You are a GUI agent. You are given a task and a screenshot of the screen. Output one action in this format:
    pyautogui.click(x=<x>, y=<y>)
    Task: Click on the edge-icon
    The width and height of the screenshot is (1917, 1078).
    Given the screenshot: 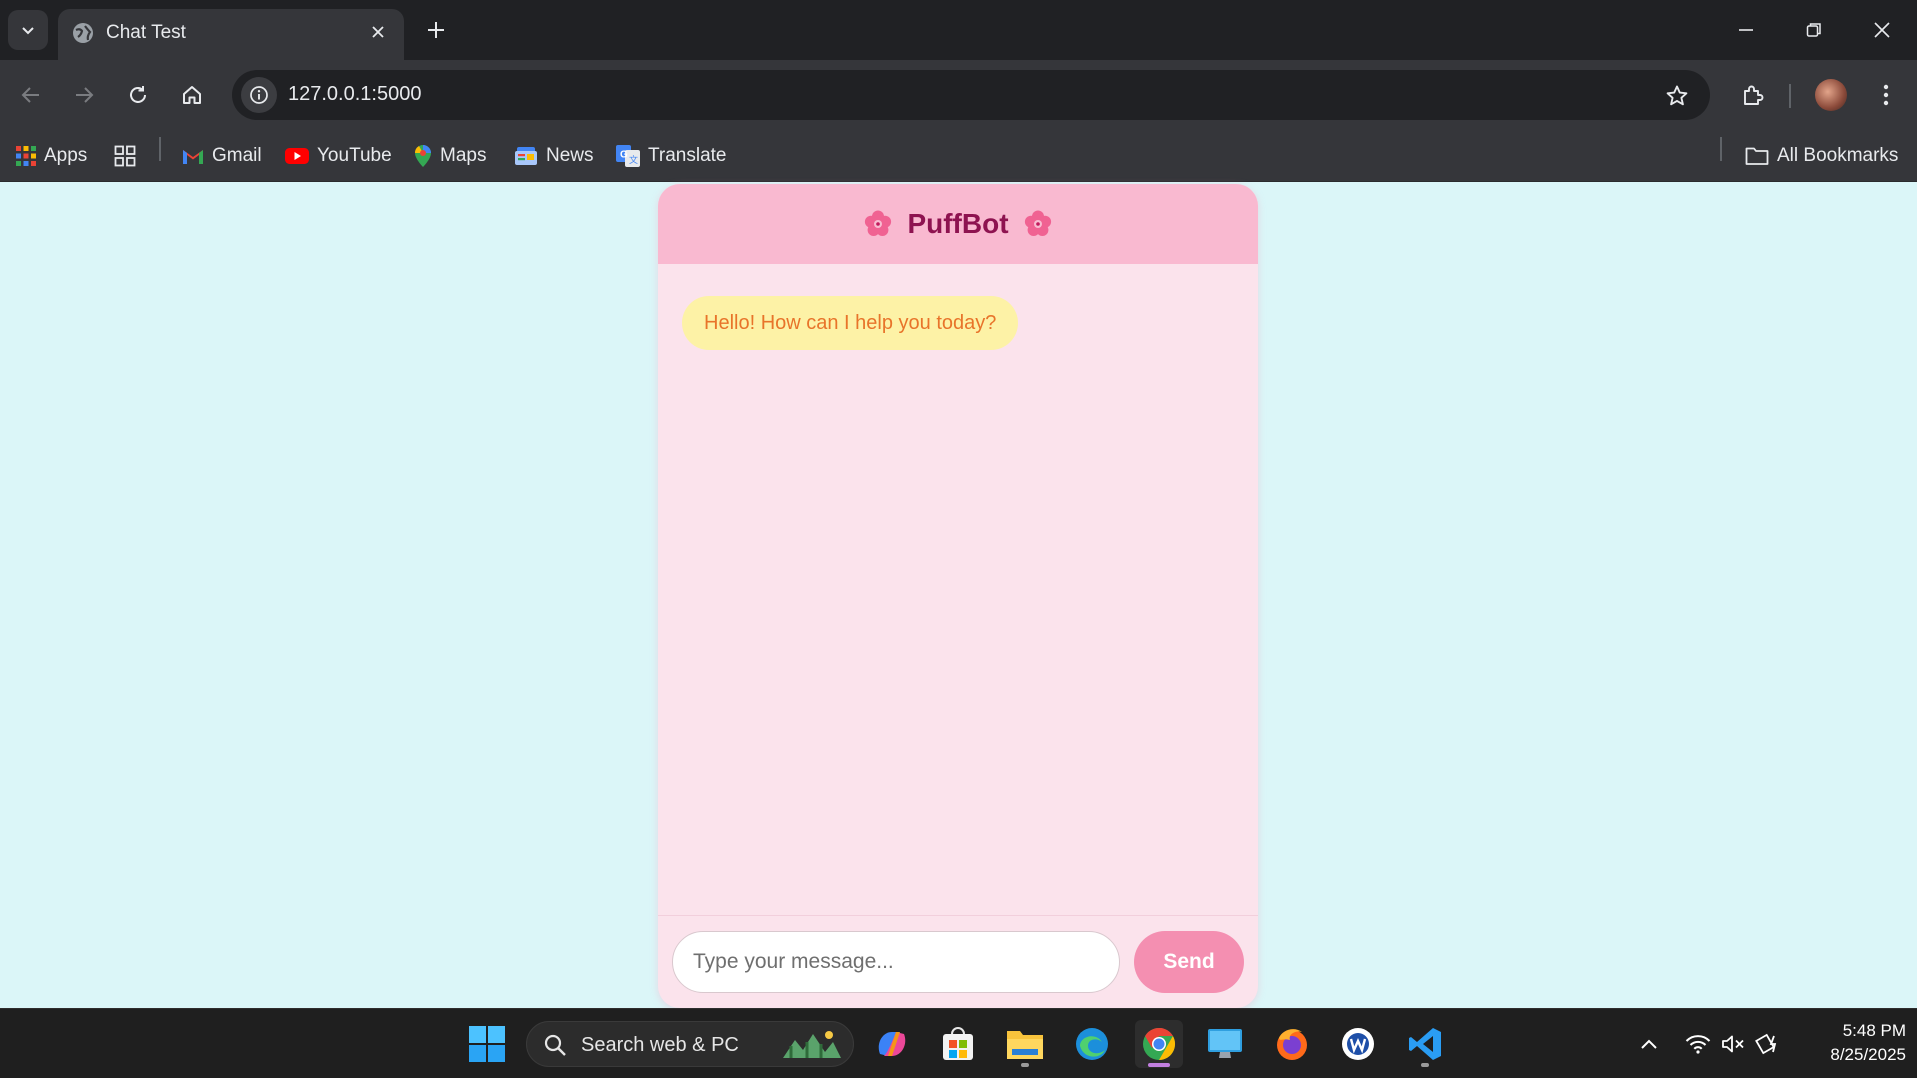 What is the action you would take?
    pyautogui.click(x=1092, y=1044)
    